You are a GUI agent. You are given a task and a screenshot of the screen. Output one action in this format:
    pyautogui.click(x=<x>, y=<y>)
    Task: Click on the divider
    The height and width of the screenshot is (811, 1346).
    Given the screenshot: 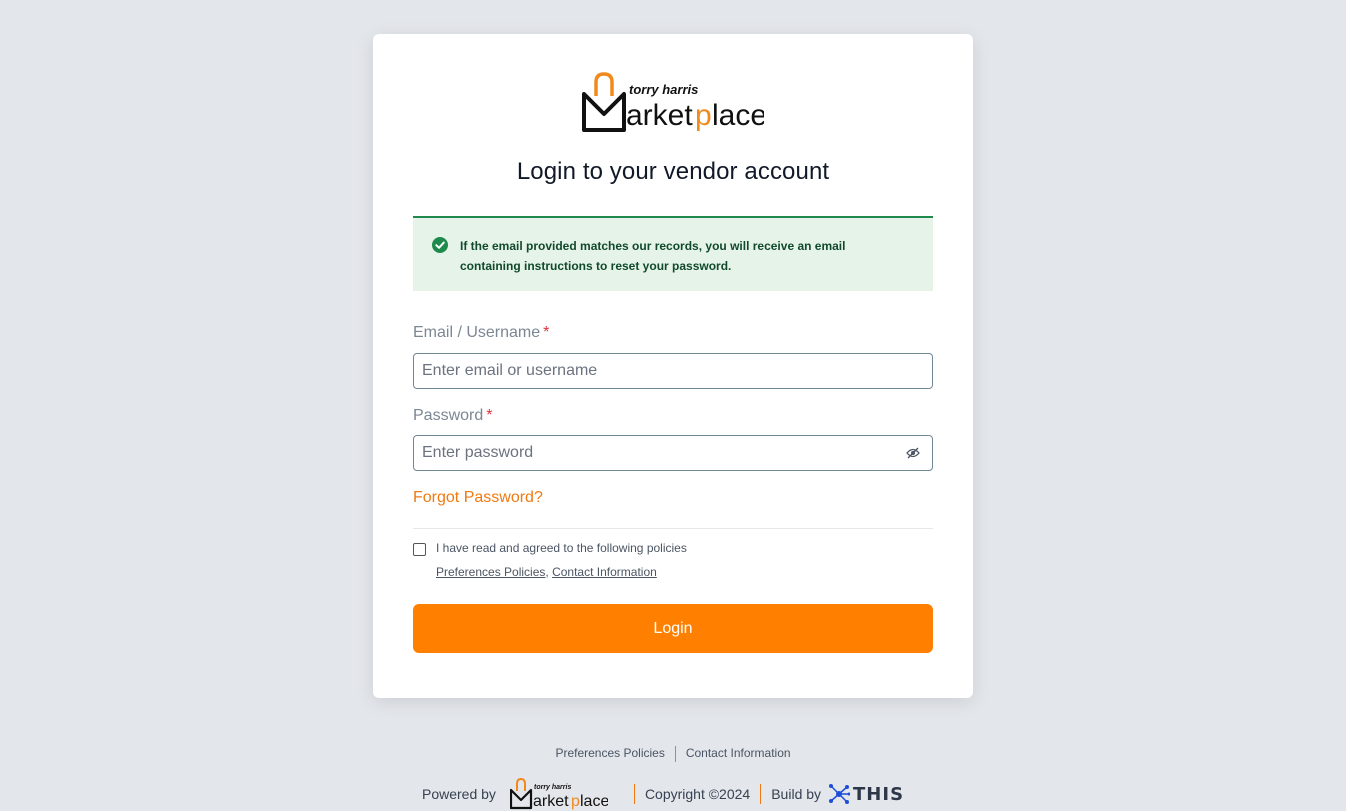 What is the action you would take?
    pyautogui.click(x=673, y=528)
    